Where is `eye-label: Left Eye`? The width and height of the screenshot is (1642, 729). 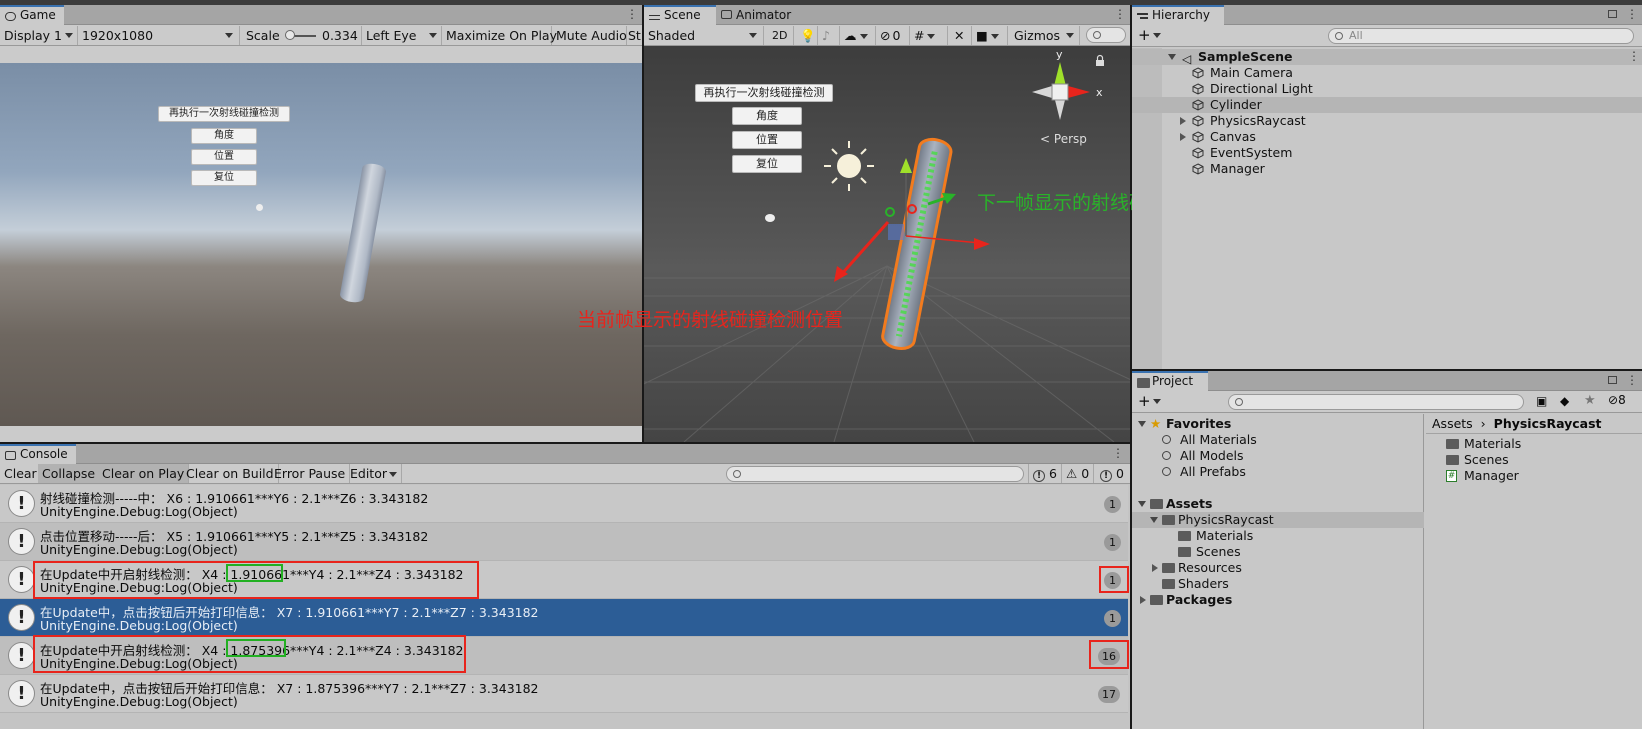 eye-label: Left Eye is located at coordinates (391, 35).